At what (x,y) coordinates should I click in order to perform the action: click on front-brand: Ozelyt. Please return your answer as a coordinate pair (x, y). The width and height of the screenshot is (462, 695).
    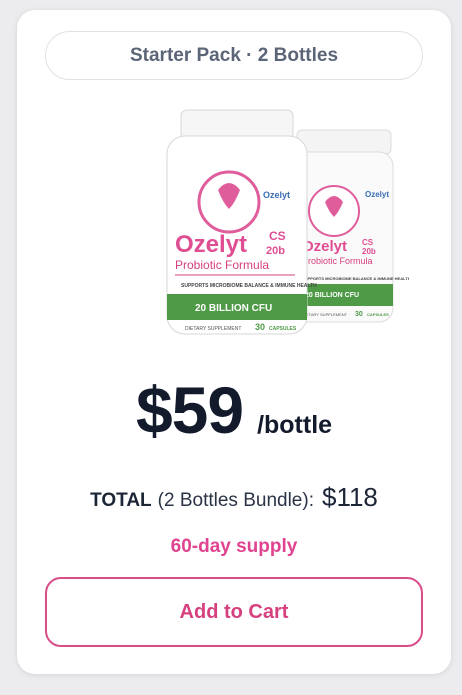
    Looking at the image, I should click on (211, 244).